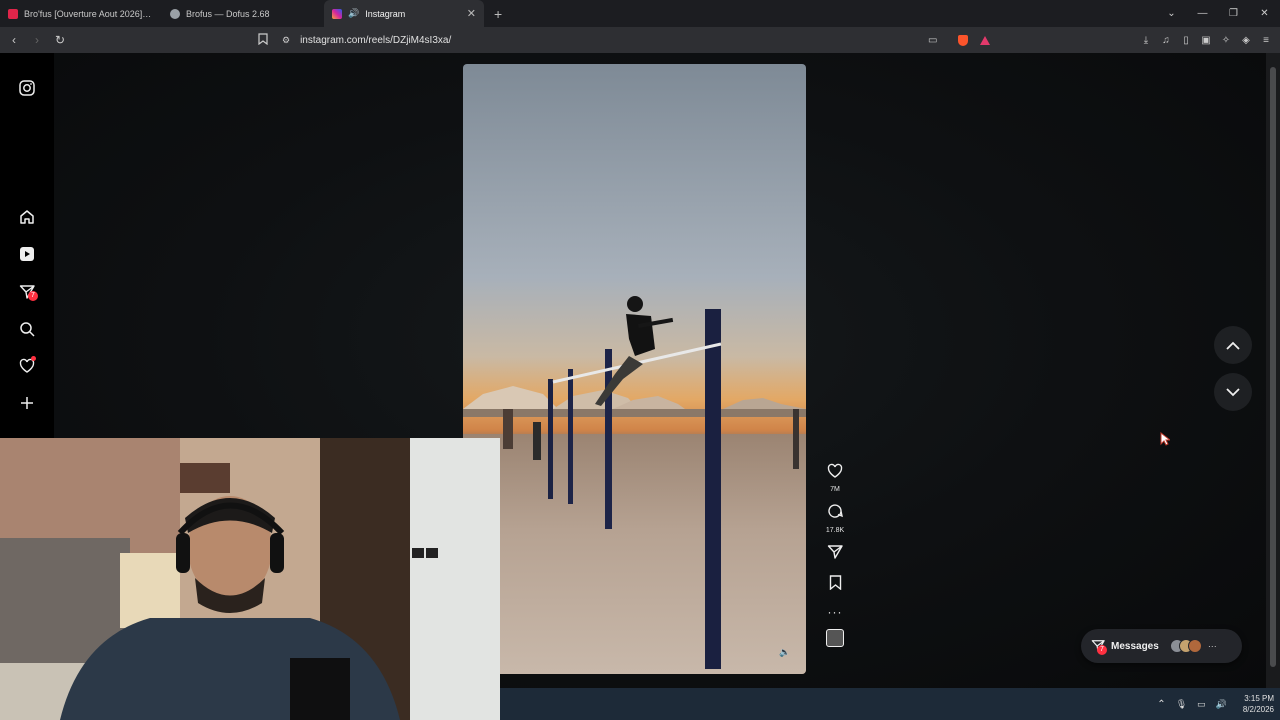  Describe the element at coordinates (33, 358) in the screenshot. I see `notification-dot` at that location.